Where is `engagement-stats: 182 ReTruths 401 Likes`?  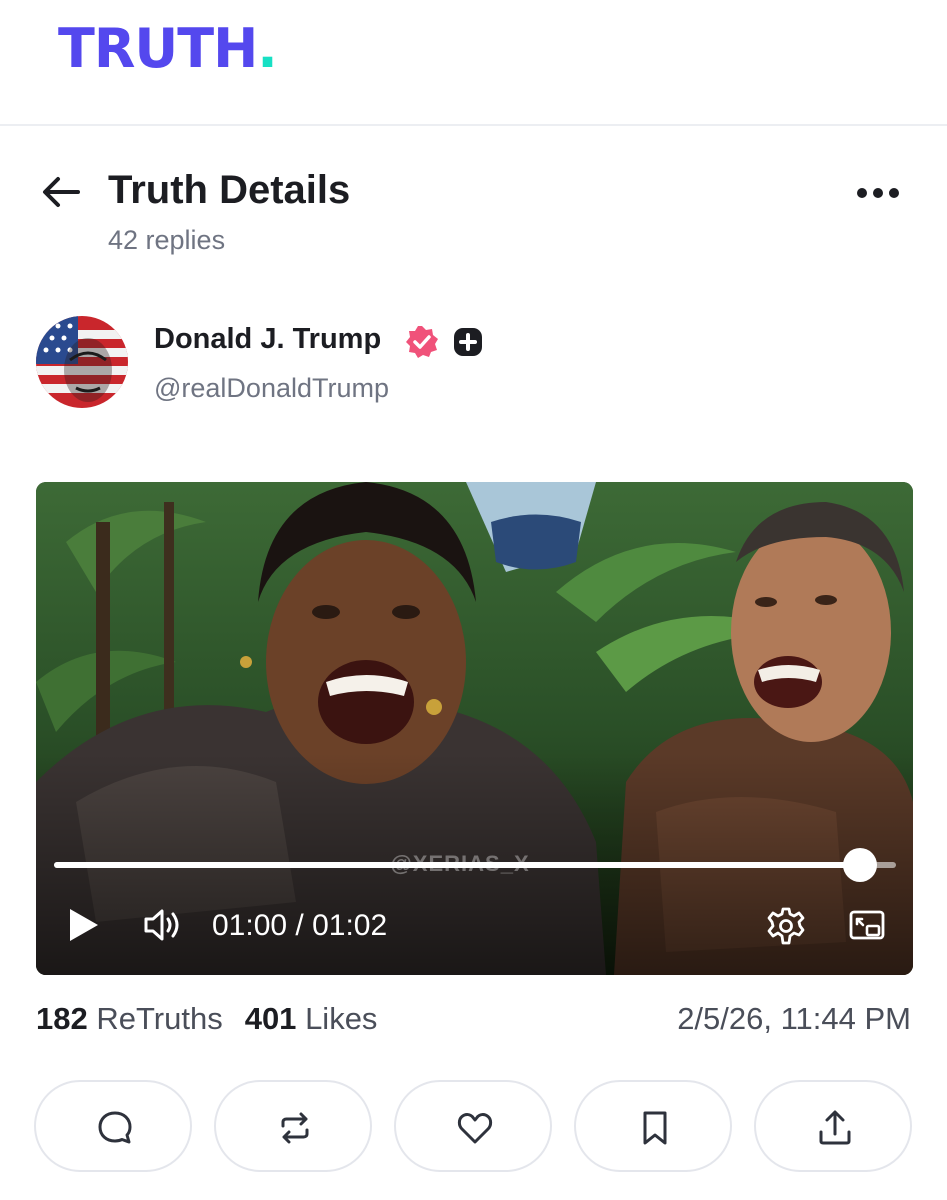
engagement-stats: 182 ReTruths 401 Likes is located at coordinates (206, 1018).